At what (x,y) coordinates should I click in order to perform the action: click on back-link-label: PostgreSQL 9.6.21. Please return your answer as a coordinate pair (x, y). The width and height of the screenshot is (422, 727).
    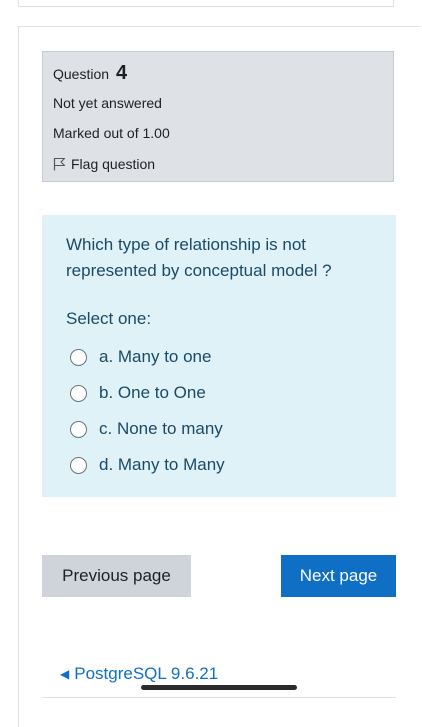
    Looking at the image, I should click on (146, 674).